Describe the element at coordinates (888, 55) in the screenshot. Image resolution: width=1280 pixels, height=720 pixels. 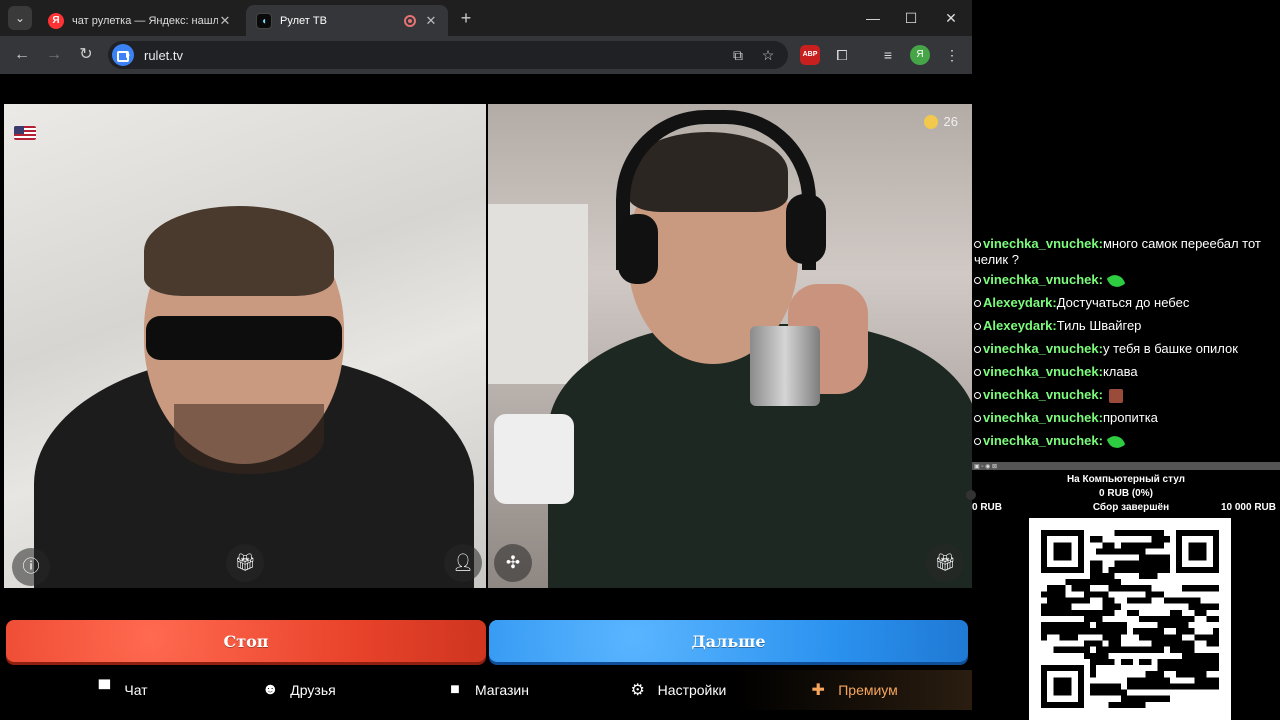
I see `media-queue-icon: ≡` at that location.